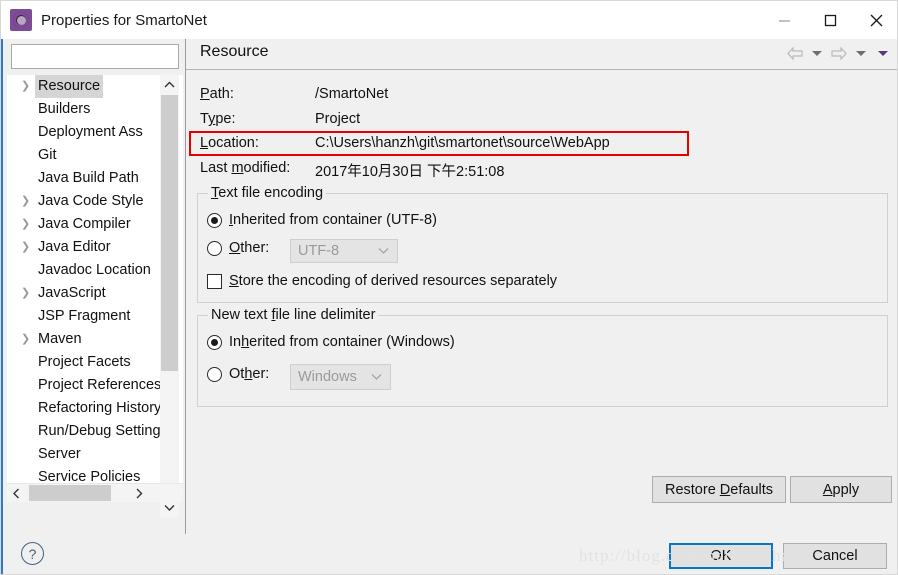 This screenshot has width=898, height=575. What do you see at coordinates (234, 51) in the screenshot?
I see `page-title: Resource` at bounding box center [234, 51].